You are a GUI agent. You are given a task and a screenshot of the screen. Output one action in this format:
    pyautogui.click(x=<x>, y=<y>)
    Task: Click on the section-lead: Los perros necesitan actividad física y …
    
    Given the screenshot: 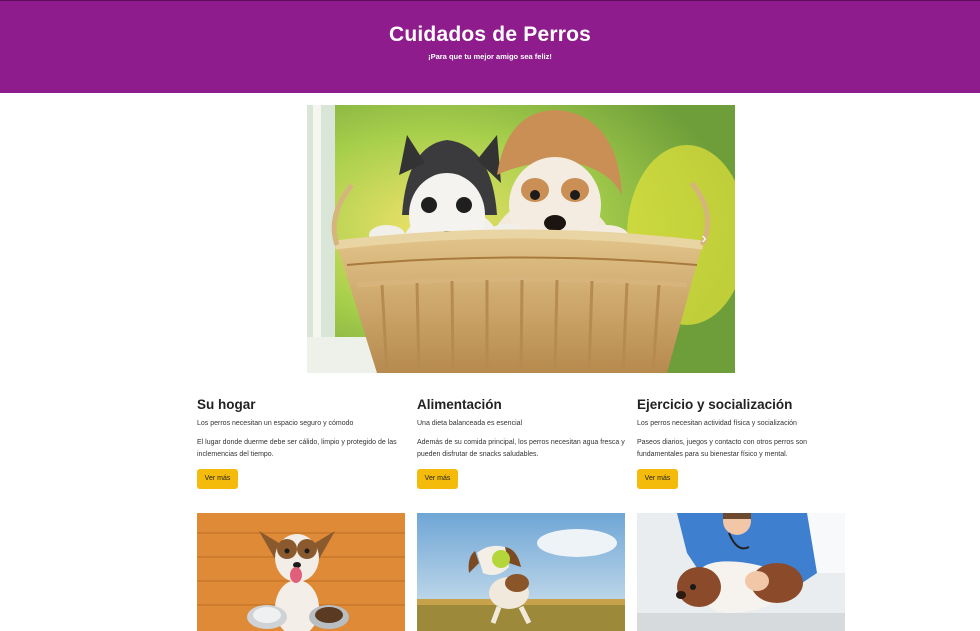 What is the action you would take?
    pyautogui.click(x=717, y=423)
    